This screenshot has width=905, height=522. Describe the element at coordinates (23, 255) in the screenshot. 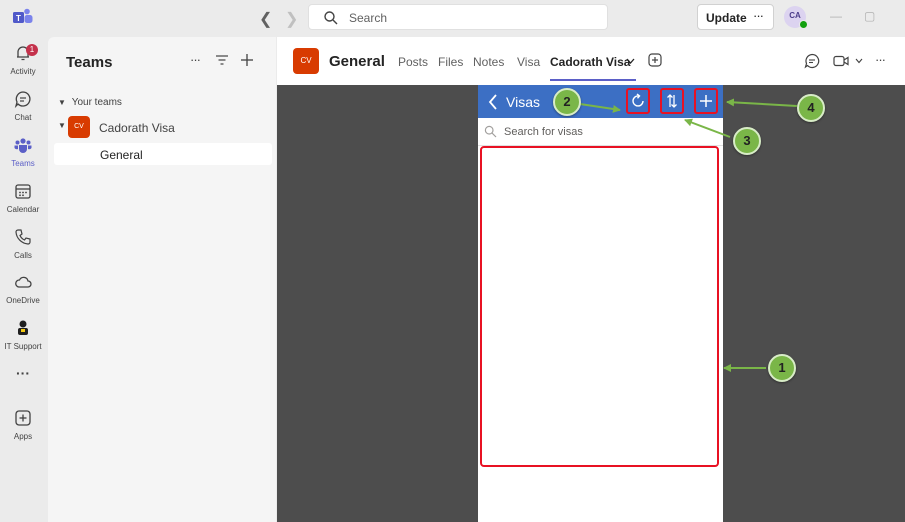

I see `rail-label: Calls` at that location.